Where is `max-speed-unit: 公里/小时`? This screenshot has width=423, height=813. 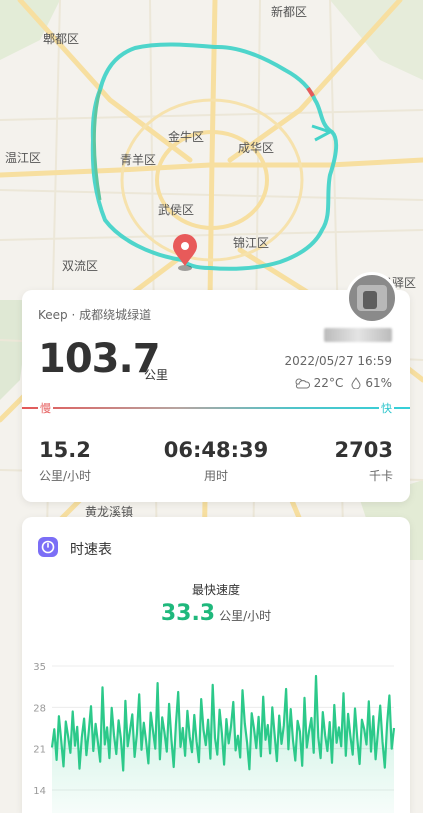 max-speed-unit: 公里/小时 is located at coordinates (245, 616).